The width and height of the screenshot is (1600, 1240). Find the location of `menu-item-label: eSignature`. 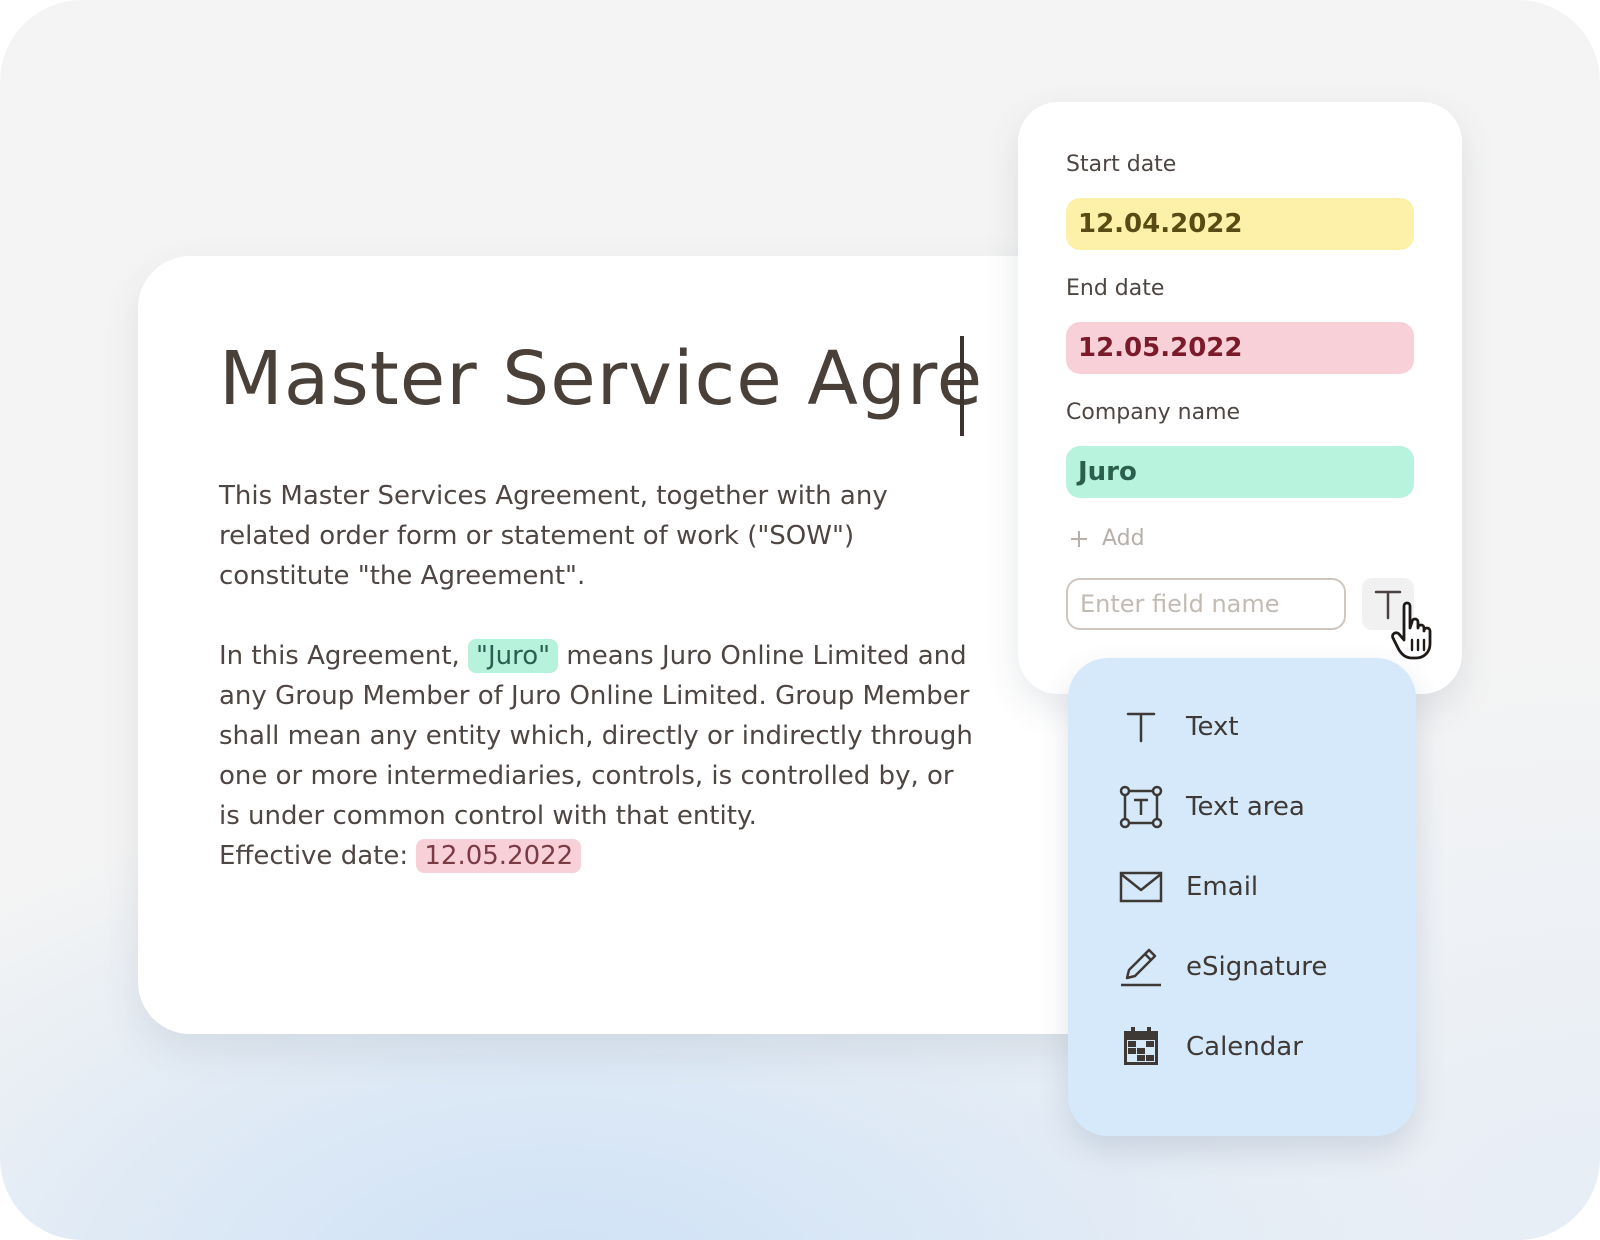

menu-item-label: eSignature is located at coordinates (1257, 967).